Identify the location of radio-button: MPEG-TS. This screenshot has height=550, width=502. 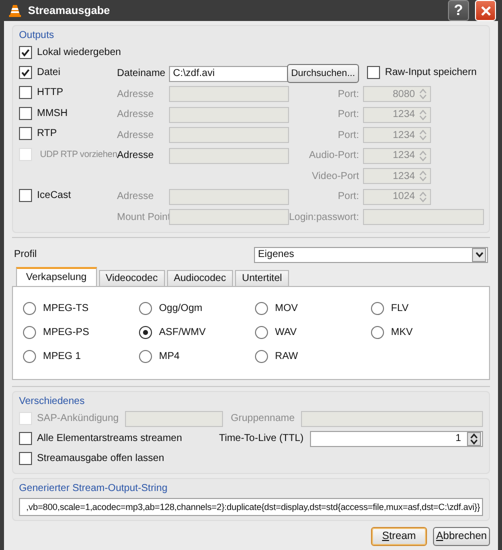
(81, 308).